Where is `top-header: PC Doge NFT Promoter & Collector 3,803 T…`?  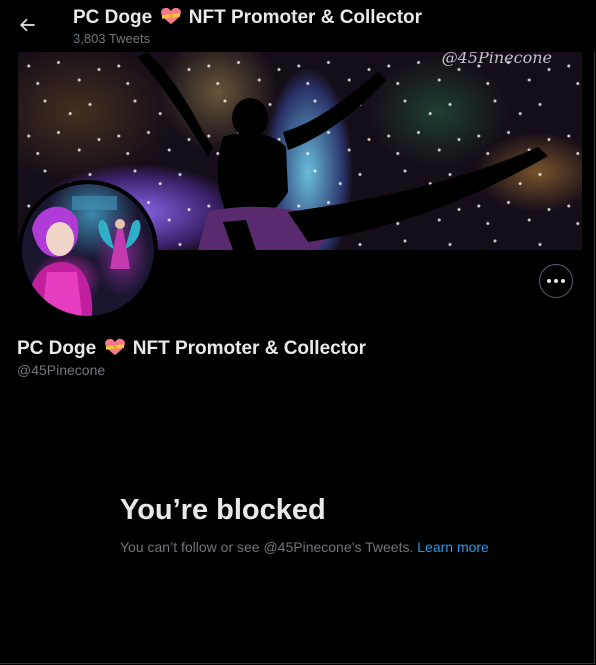
top-header: PC Doge NFT Promoter & Collector 3,803 T… is located at coordinates (298, 26).